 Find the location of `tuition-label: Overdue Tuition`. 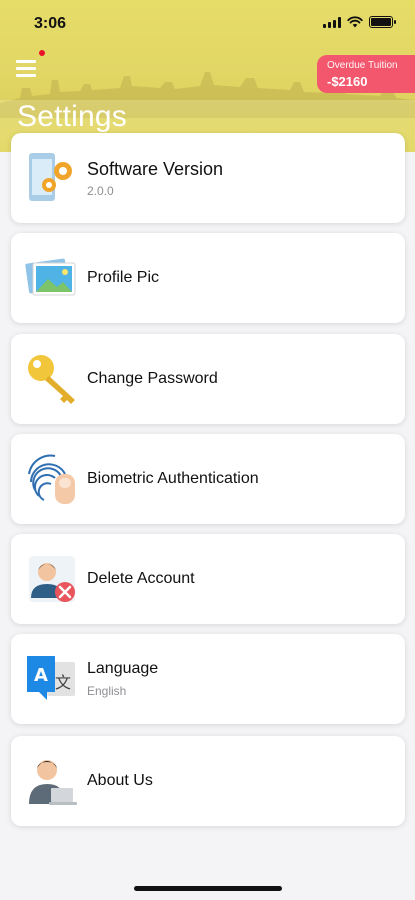

tuition-label: Overdue Tuition is located at coordinates (362, 65).